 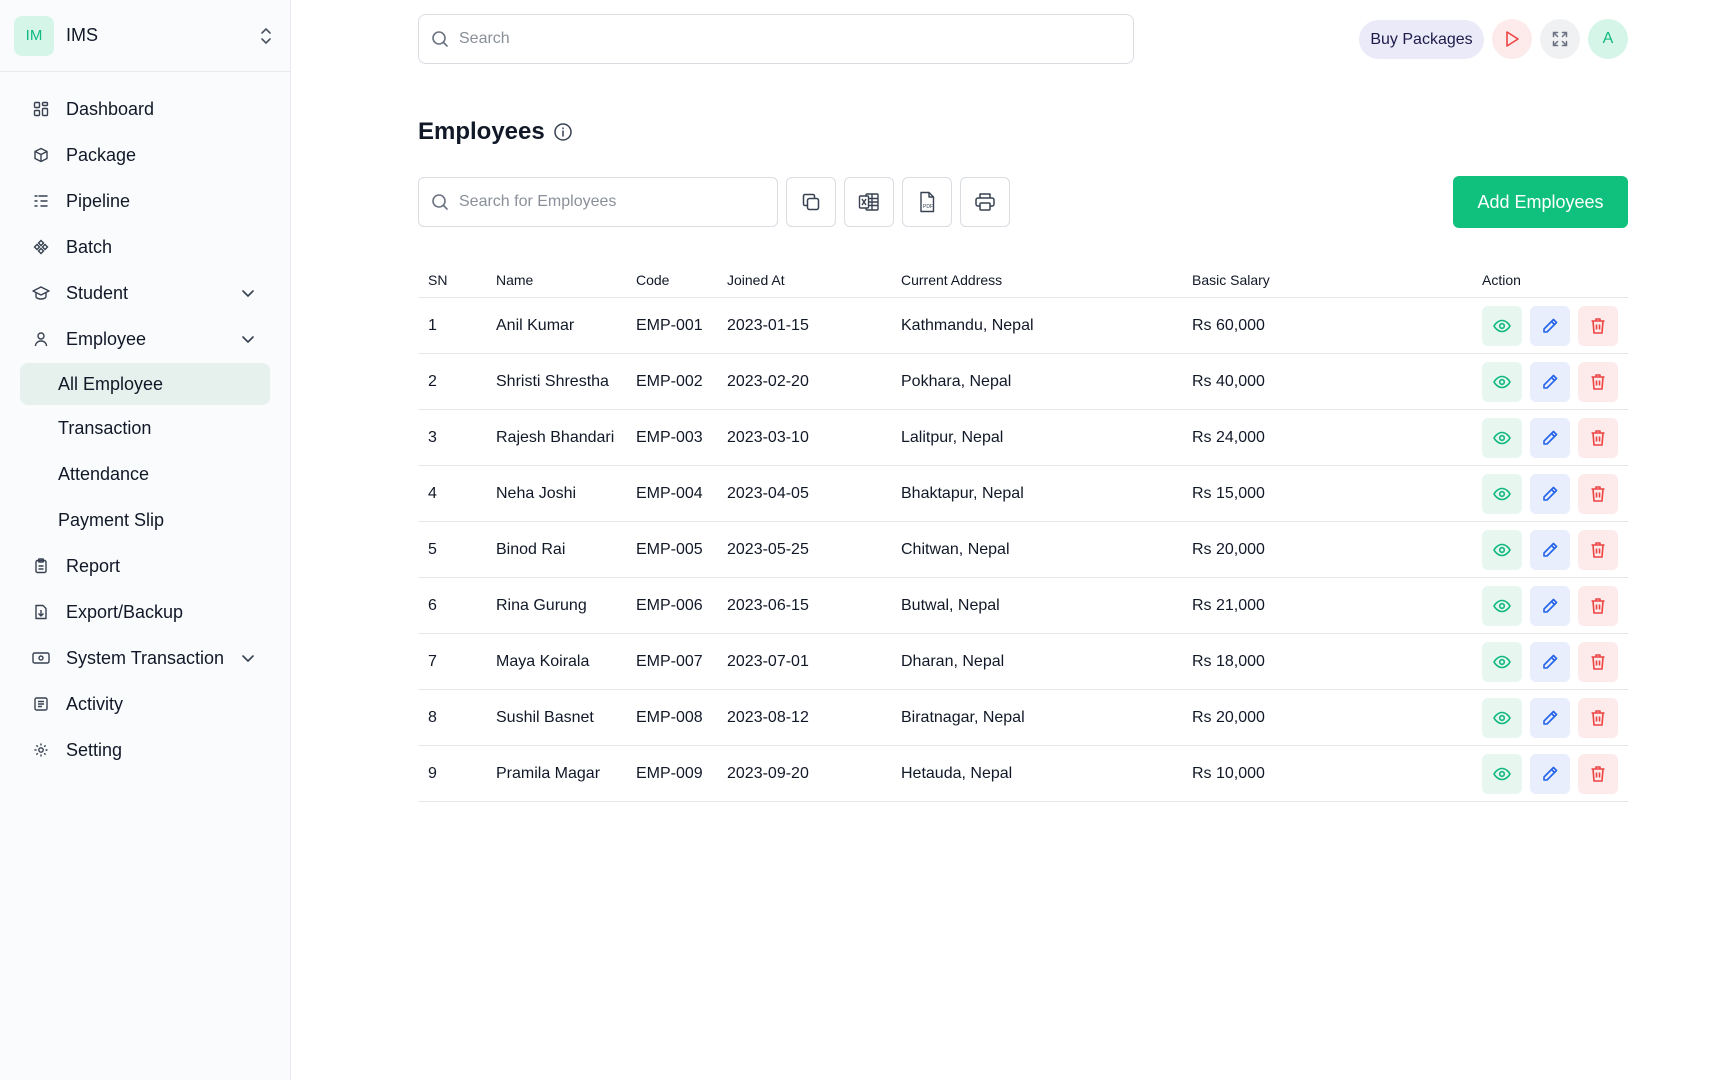 I want to click on sidebar-item-export-backup: Export/Backup, so click(x=145, y=612).